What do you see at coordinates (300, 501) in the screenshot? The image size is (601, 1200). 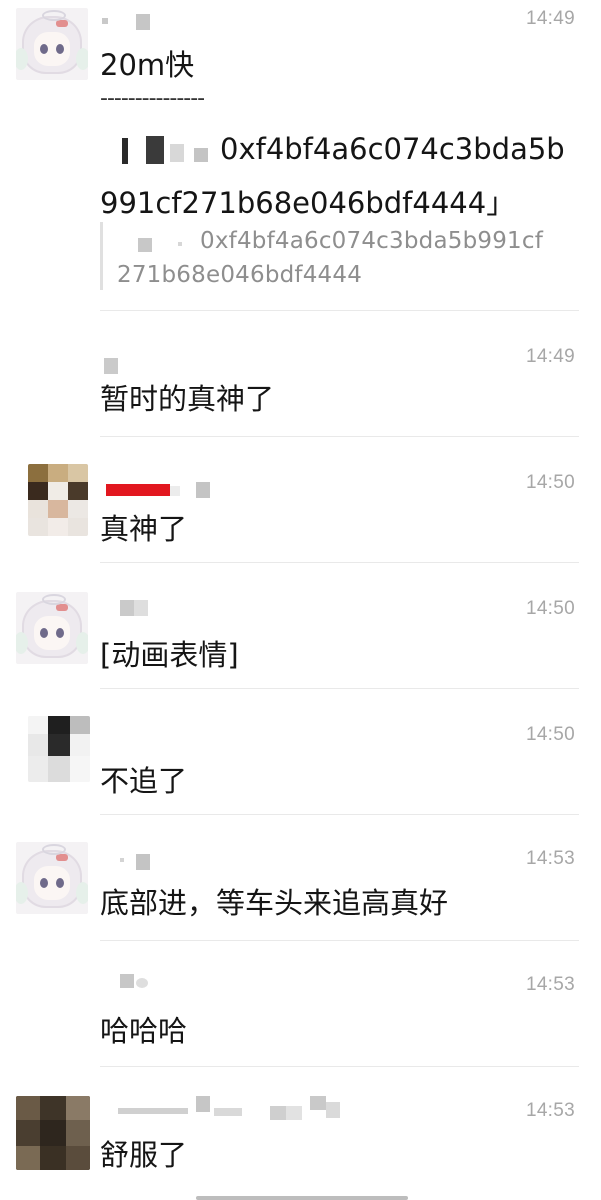 I see `chat-message: 14:50 真神了` at bounding box center [300, 501].